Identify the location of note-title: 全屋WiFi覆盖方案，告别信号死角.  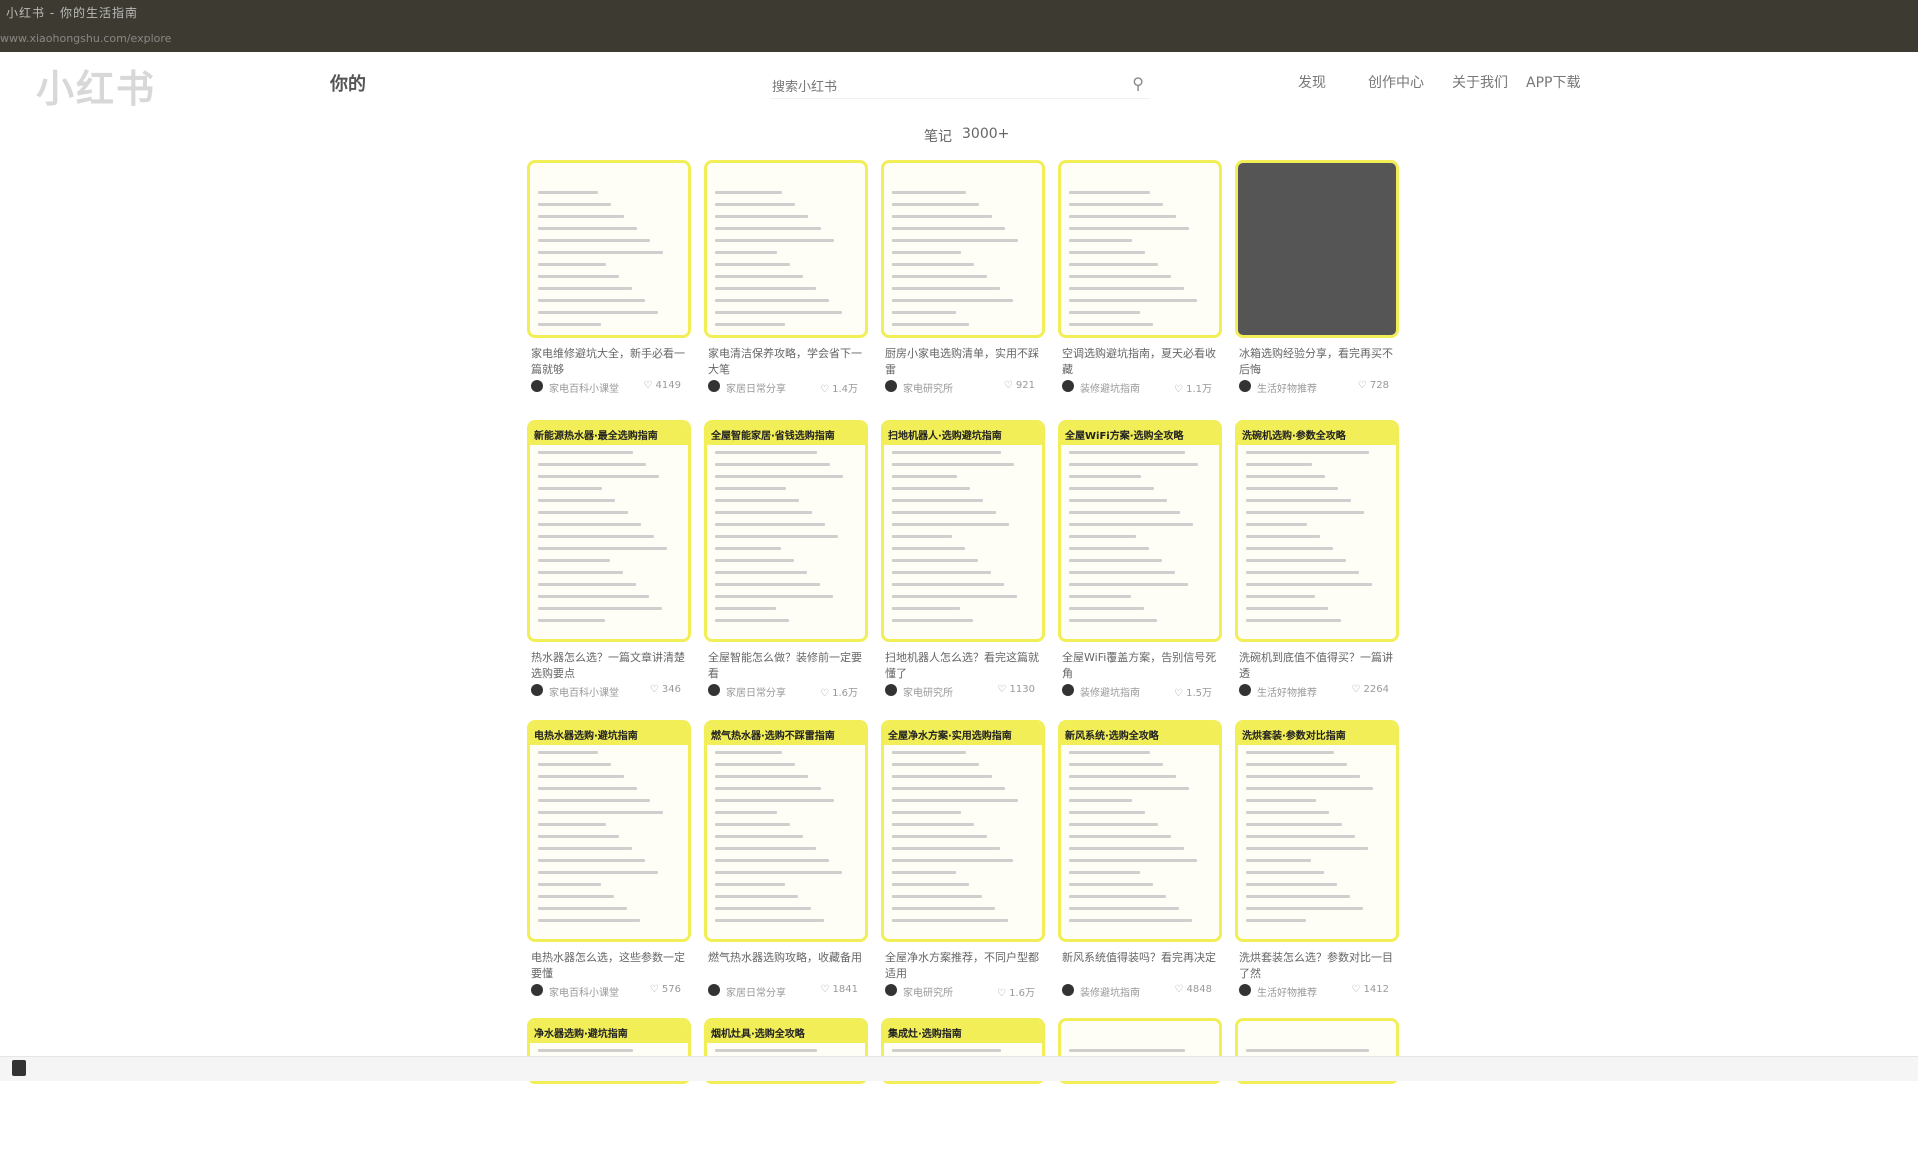
(1141, 666).